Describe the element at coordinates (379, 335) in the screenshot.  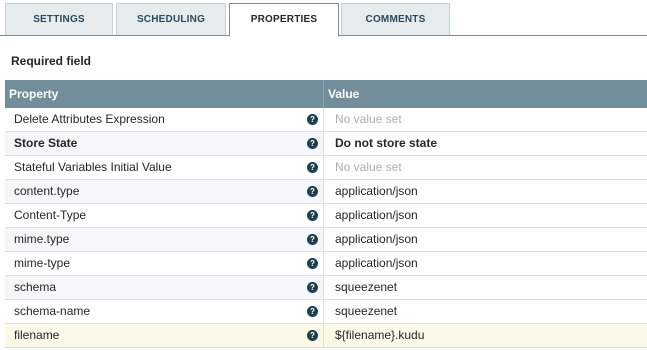
I see `property-value: ${filename}.kudu` at that location.